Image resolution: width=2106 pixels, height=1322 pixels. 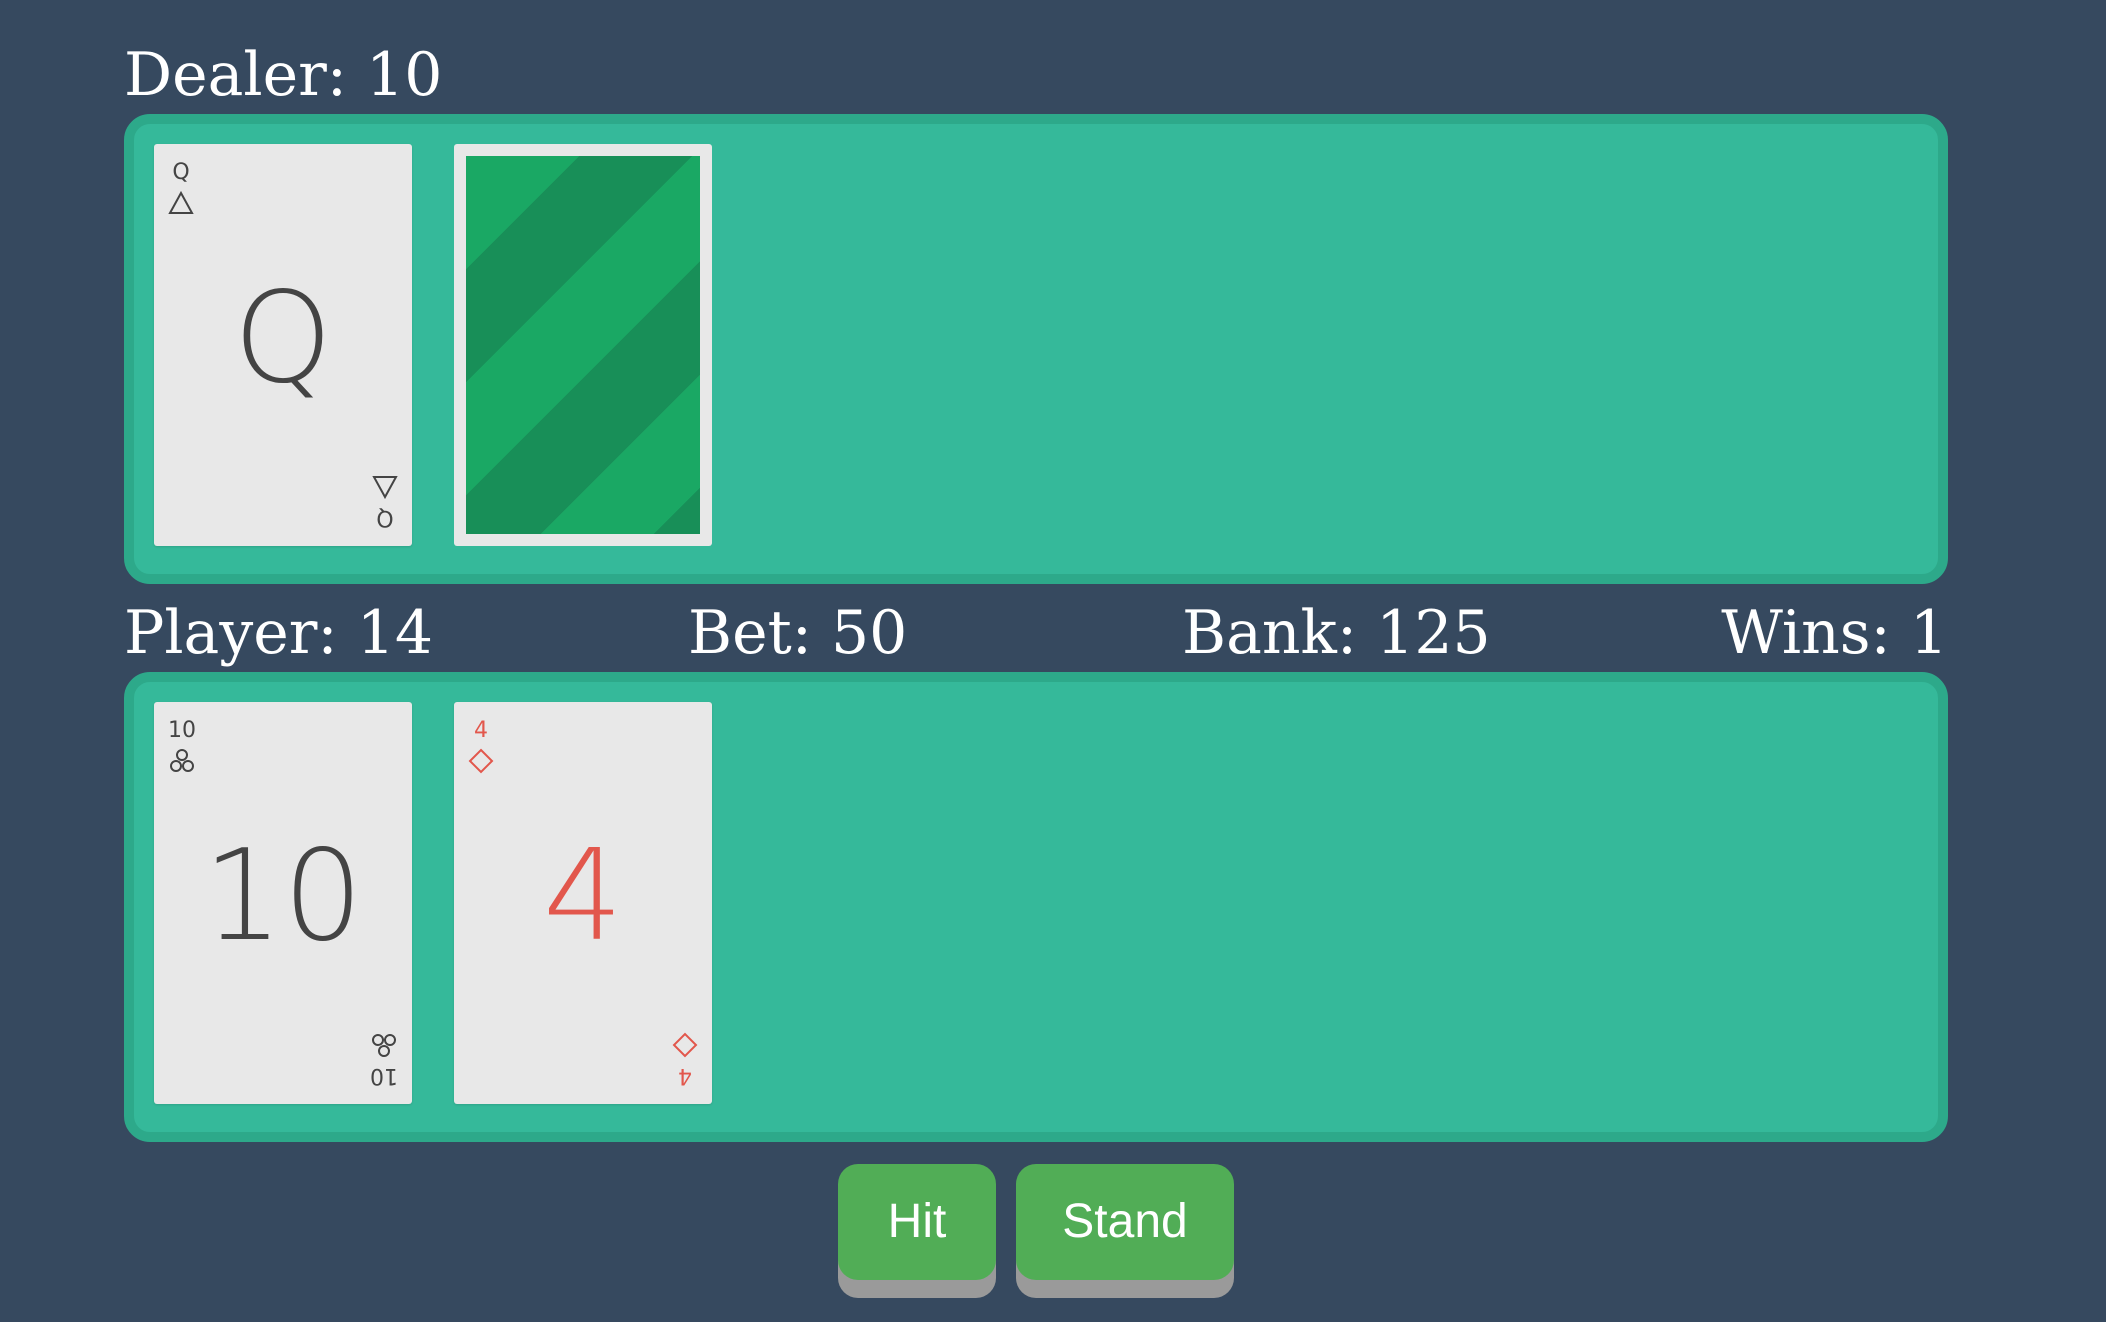 I want to click on dealer-score-label: Dealer: 10, so click(x=283, y=75).